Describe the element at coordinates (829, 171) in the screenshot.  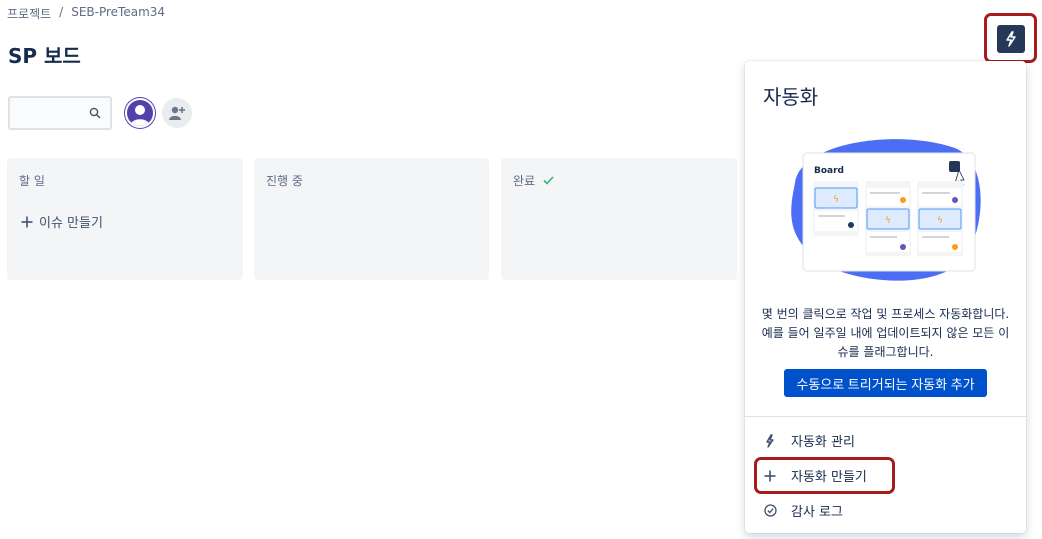
I see `illustration-board-label: Board` at that location.